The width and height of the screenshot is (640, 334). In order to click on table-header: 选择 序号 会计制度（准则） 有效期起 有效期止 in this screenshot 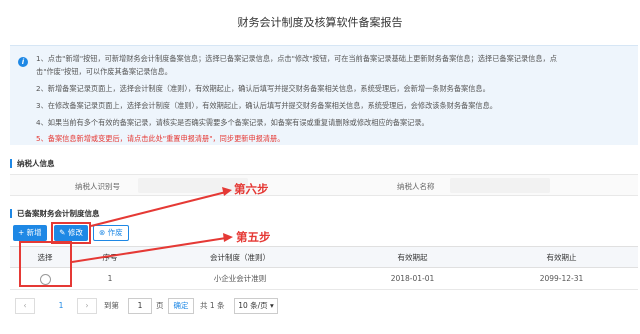, I will do `click(324, 257)`.